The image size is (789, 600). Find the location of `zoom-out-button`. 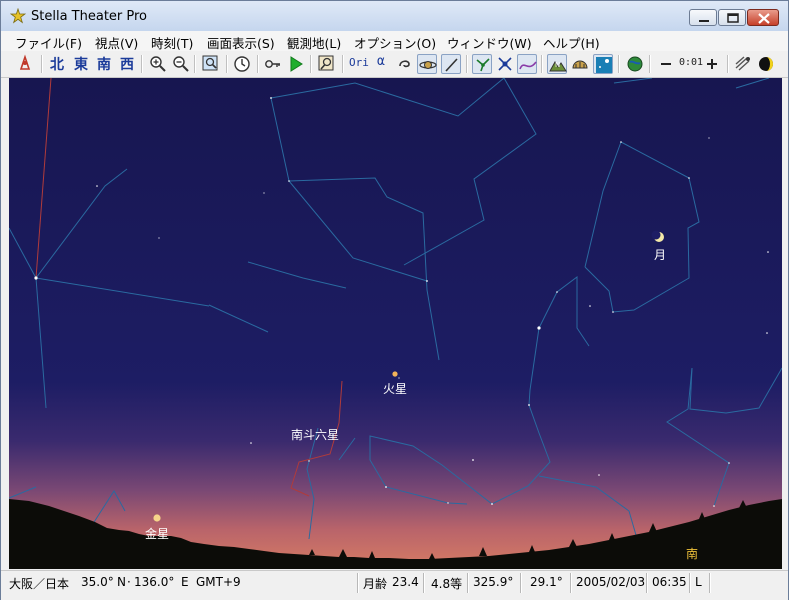

zoom-out-button is located at coordinates (181, 64).